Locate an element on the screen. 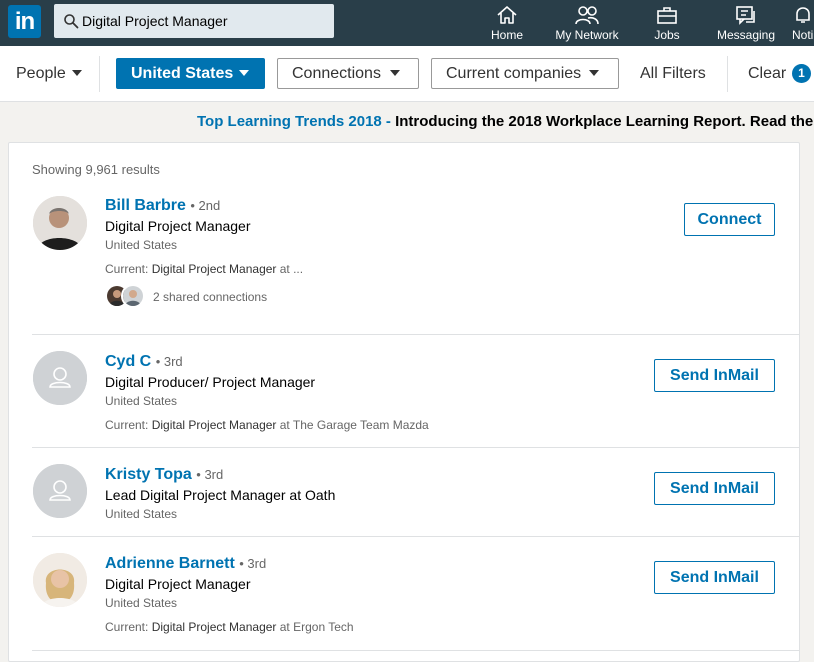 The height and width of the screenshot is (662, 814). result-name: Cyd C • 3rd is located at coordinates (144, 362).